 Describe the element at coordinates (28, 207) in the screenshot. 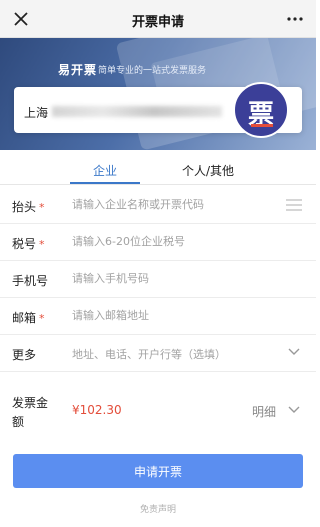

I see `field-label-title: 抬头 *` at that location.